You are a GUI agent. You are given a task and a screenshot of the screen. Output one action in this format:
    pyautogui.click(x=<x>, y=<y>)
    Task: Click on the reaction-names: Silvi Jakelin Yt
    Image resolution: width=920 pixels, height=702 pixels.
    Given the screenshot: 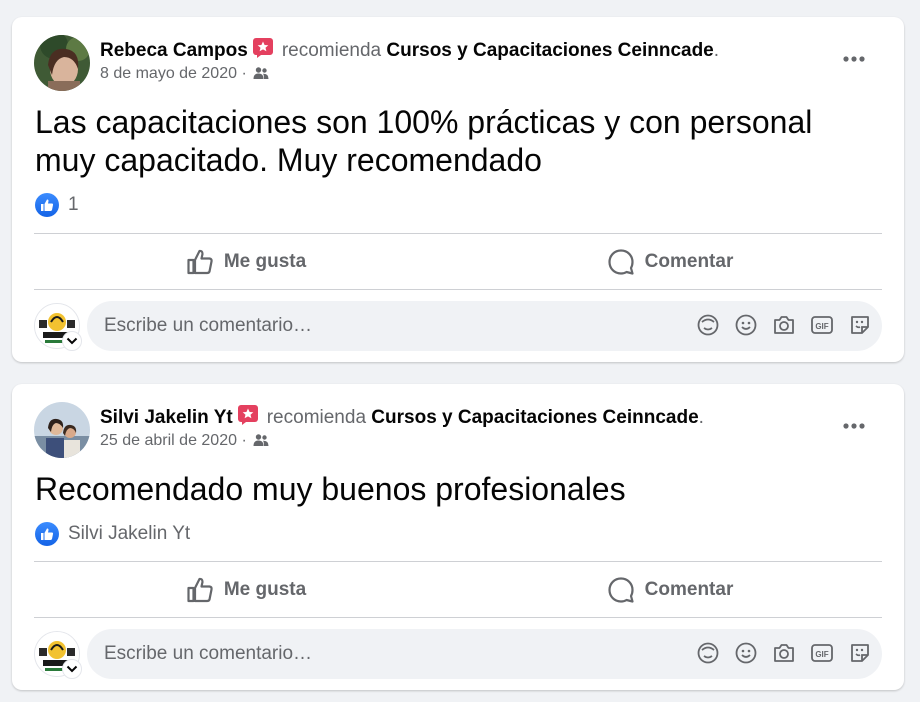 What is the action you would take?
    pyautogui.click(x=129, y=533)
    